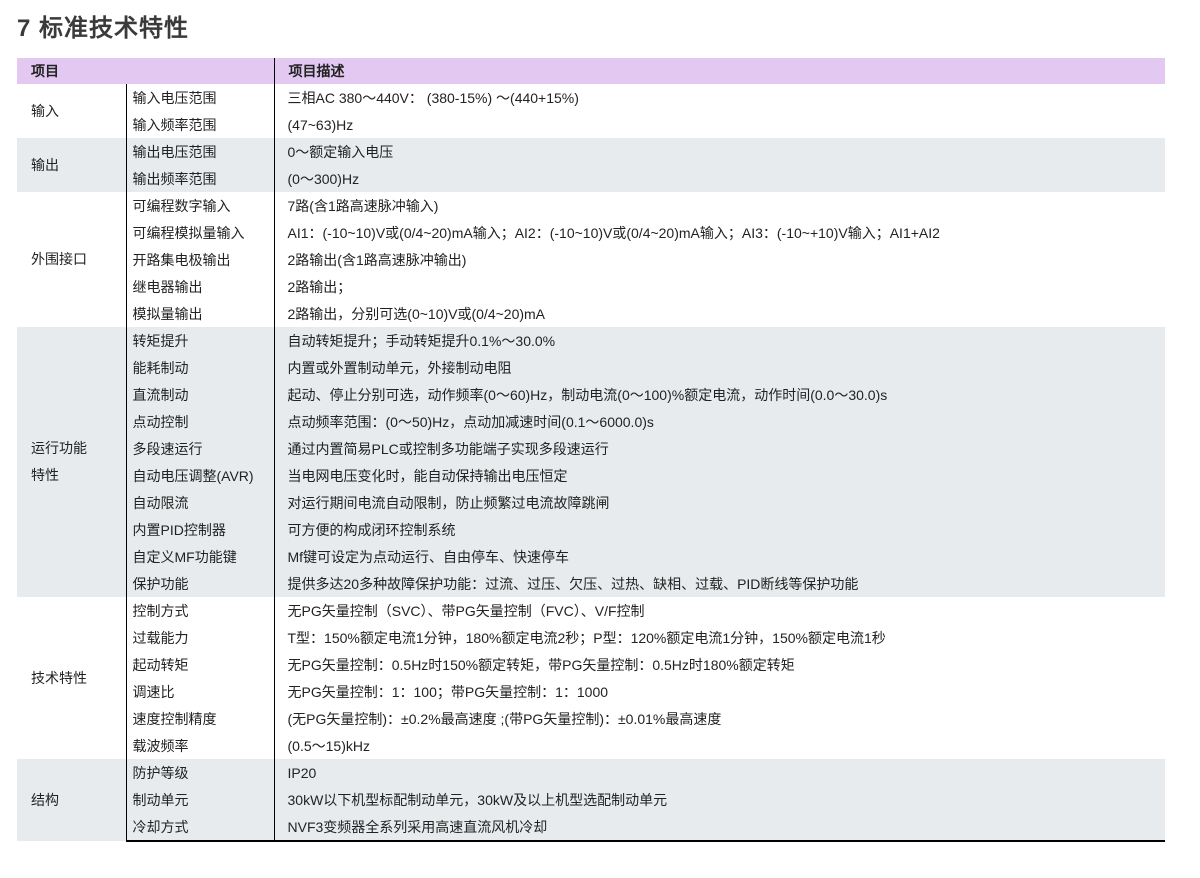 Image resolution: width=1200 pixels, height=878 pixels. I want to click on description-cell: IP20, so click(719, 772).